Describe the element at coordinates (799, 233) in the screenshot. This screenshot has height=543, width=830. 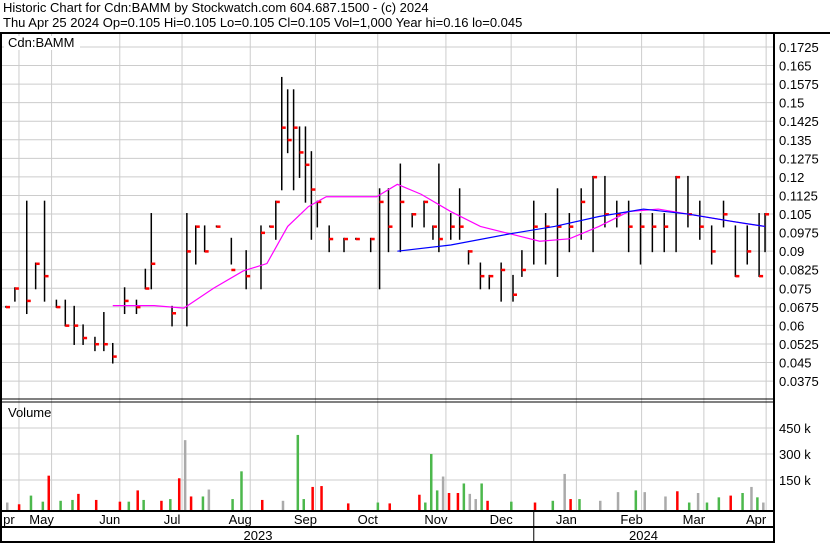
I see `price-tick-label: 0.0975` at that location.